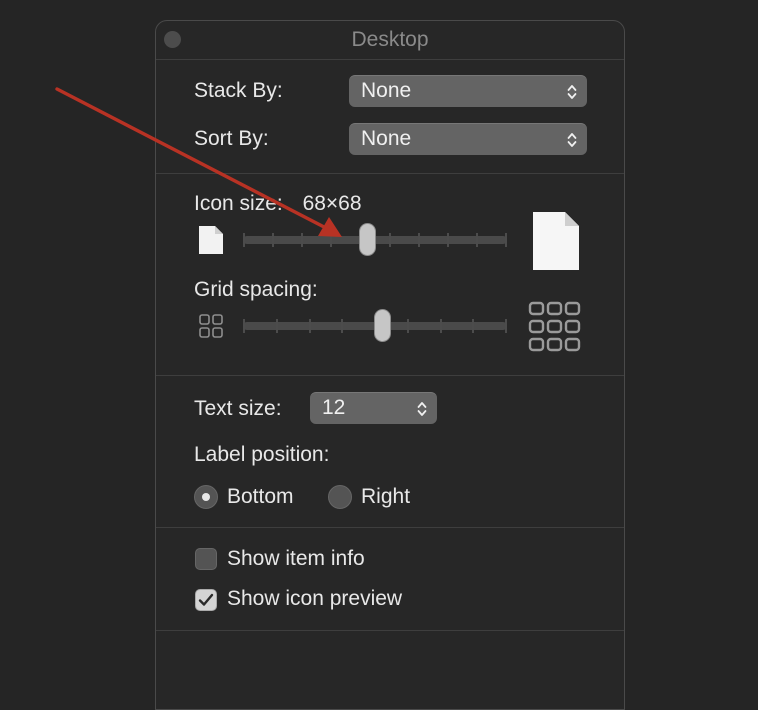 Image resolution: width=758 pixels, height=710 pixels. I want to click on grid-spacing-slider-thumb, so click(382, 325).